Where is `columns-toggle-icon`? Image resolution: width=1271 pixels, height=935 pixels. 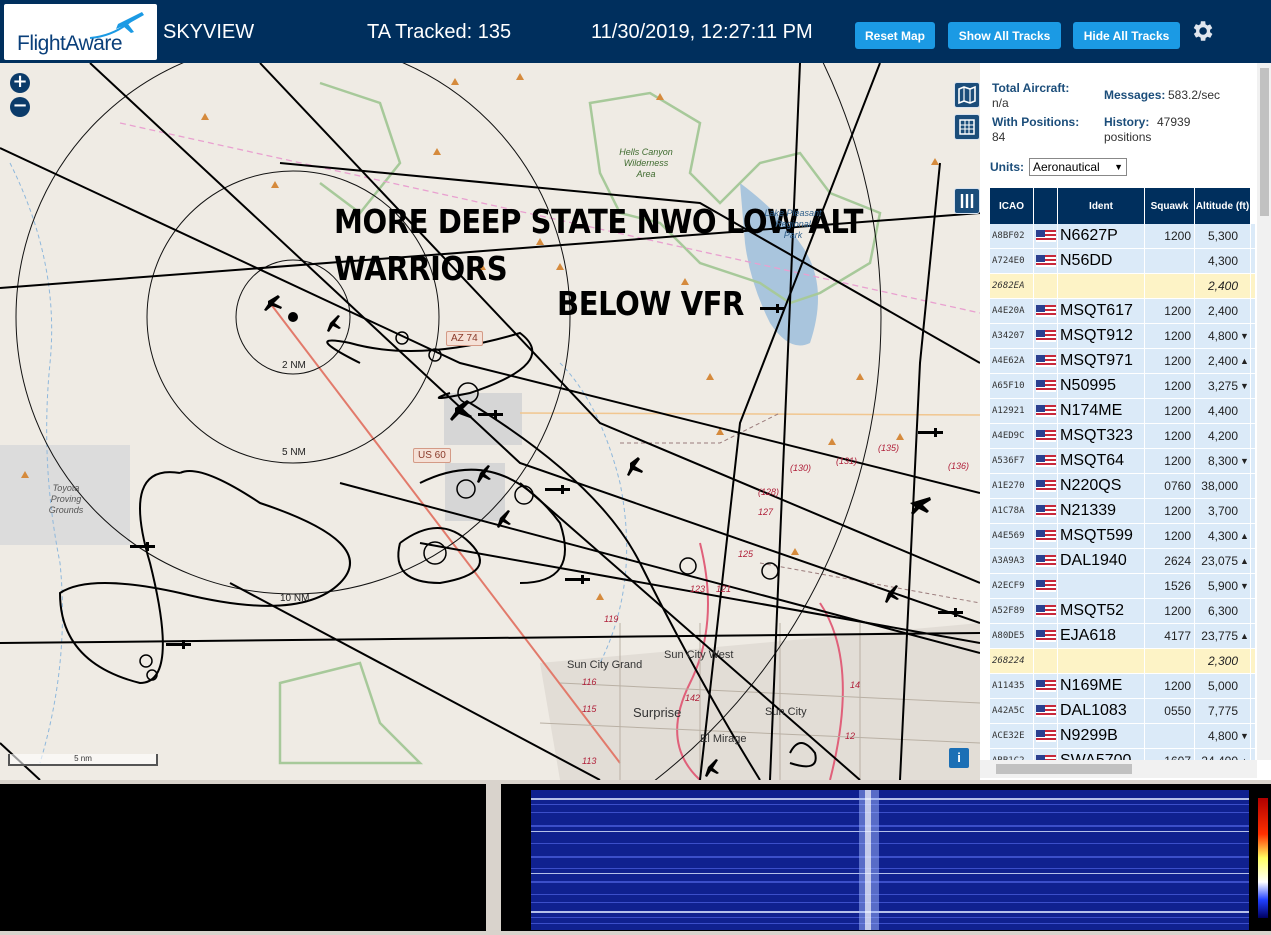 columns-toggle-icon is located at coordinates (967, 201).